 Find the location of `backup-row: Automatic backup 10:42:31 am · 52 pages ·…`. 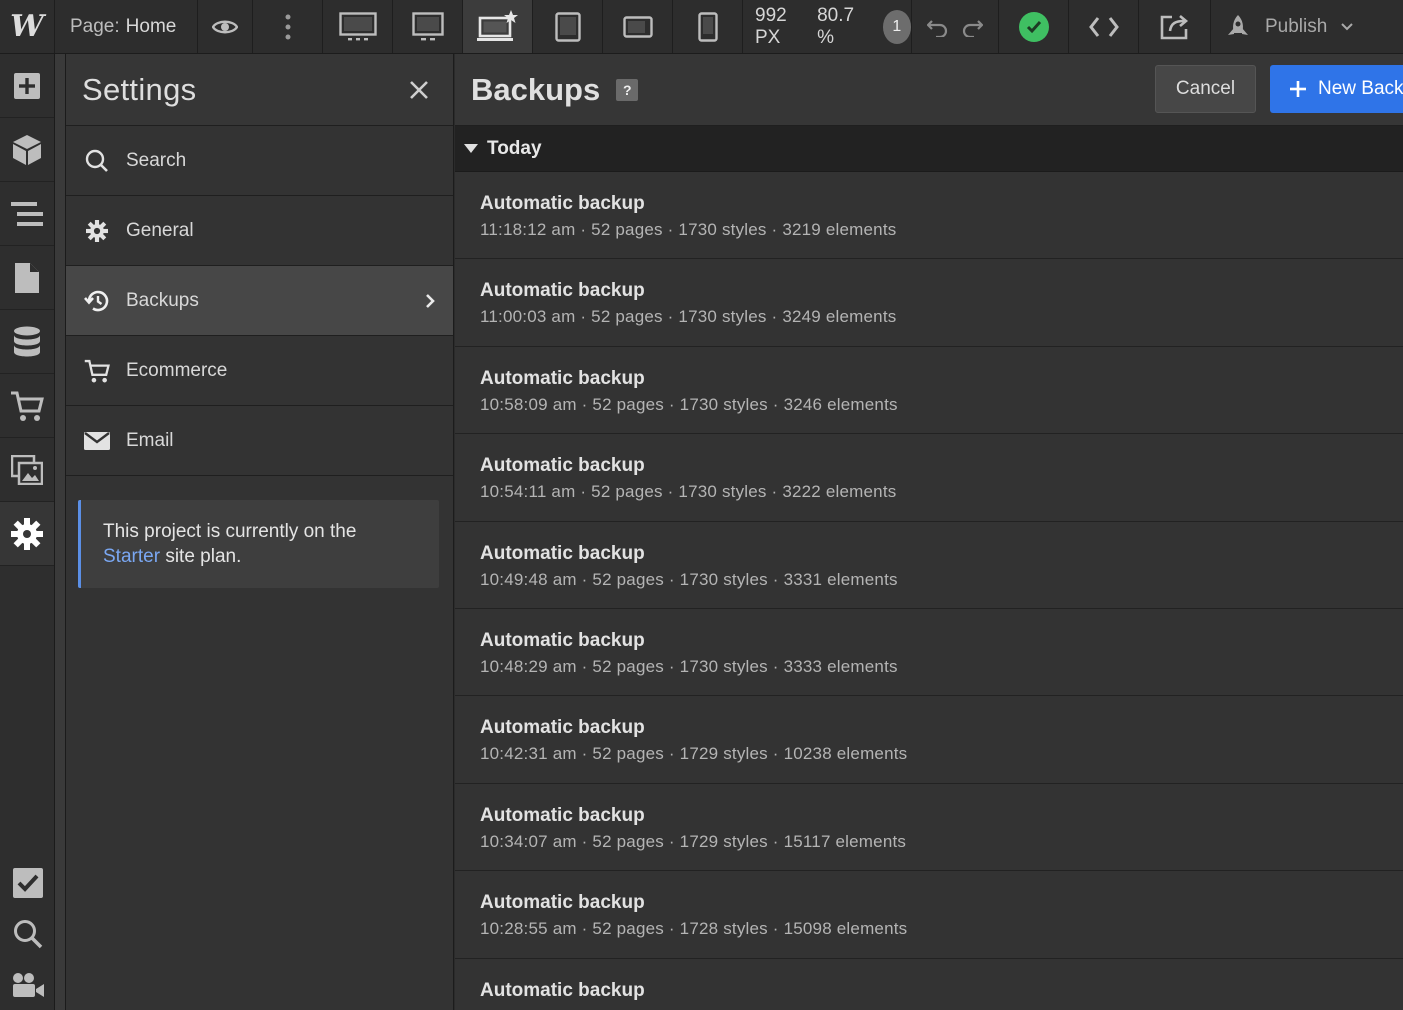

backup-row: Automatic backup 10:42:31 am · 52 pages ·… is located at coordinates (929, 740).